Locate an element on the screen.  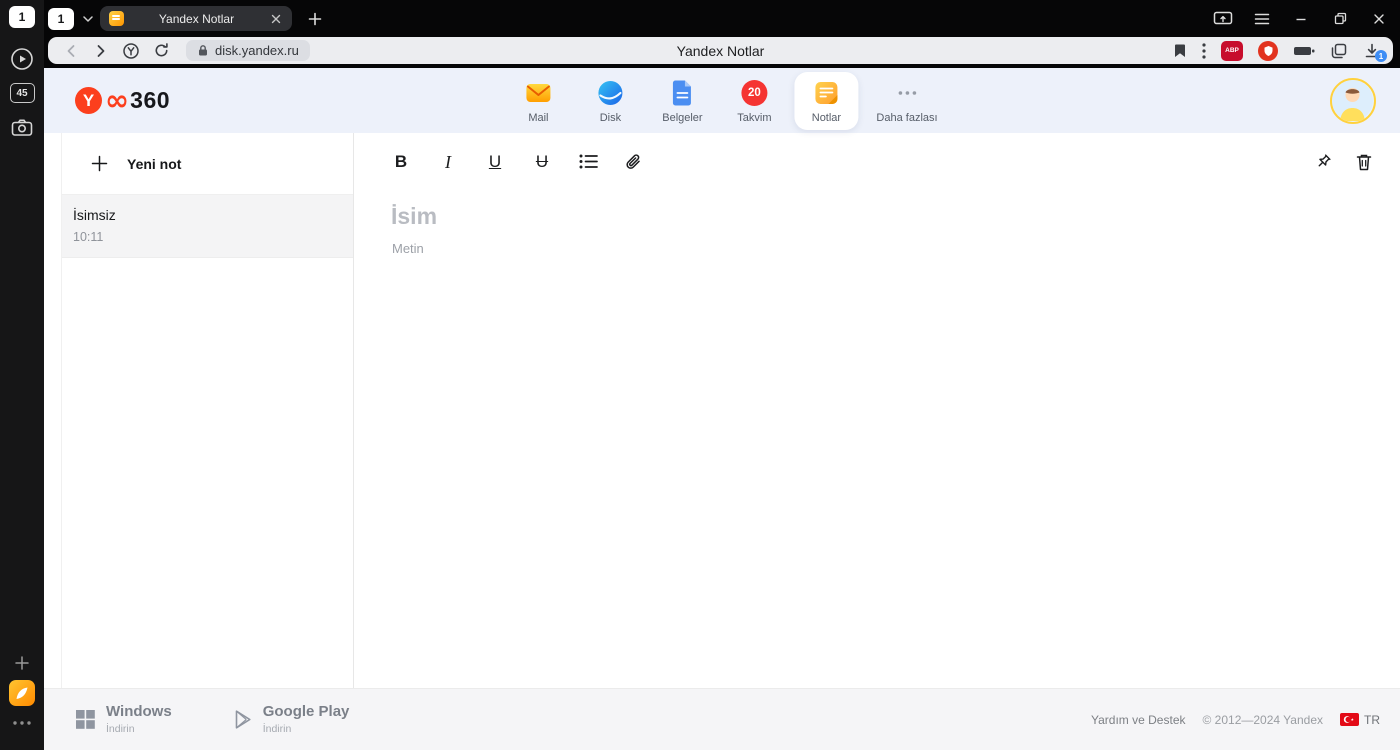
tab-counter: 1 is located at coordinates (61, 18).